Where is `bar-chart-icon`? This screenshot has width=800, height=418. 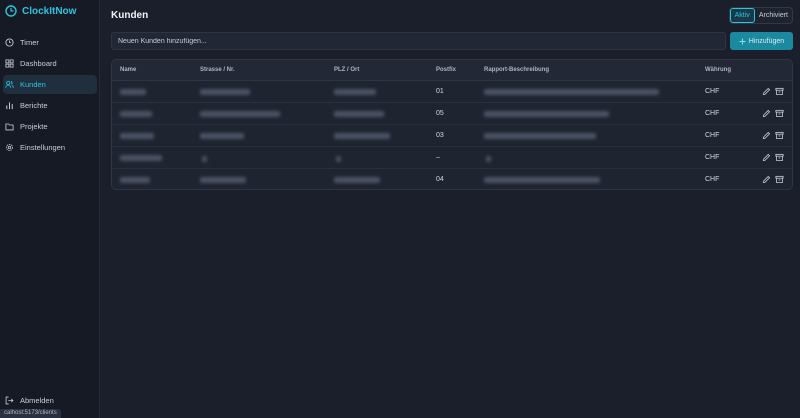
bar-chart-icon is located at coordinates (9, 106).